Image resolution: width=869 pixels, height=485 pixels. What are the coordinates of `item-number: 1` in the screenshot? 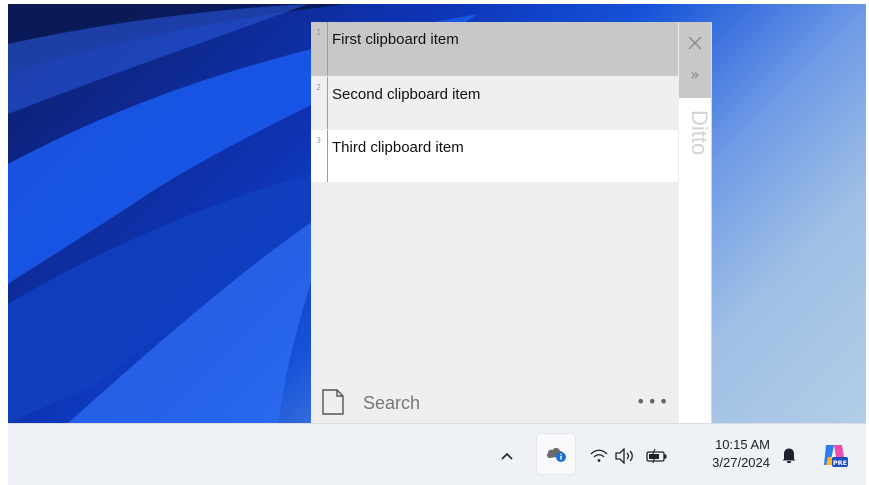 It's located at (319, 32).